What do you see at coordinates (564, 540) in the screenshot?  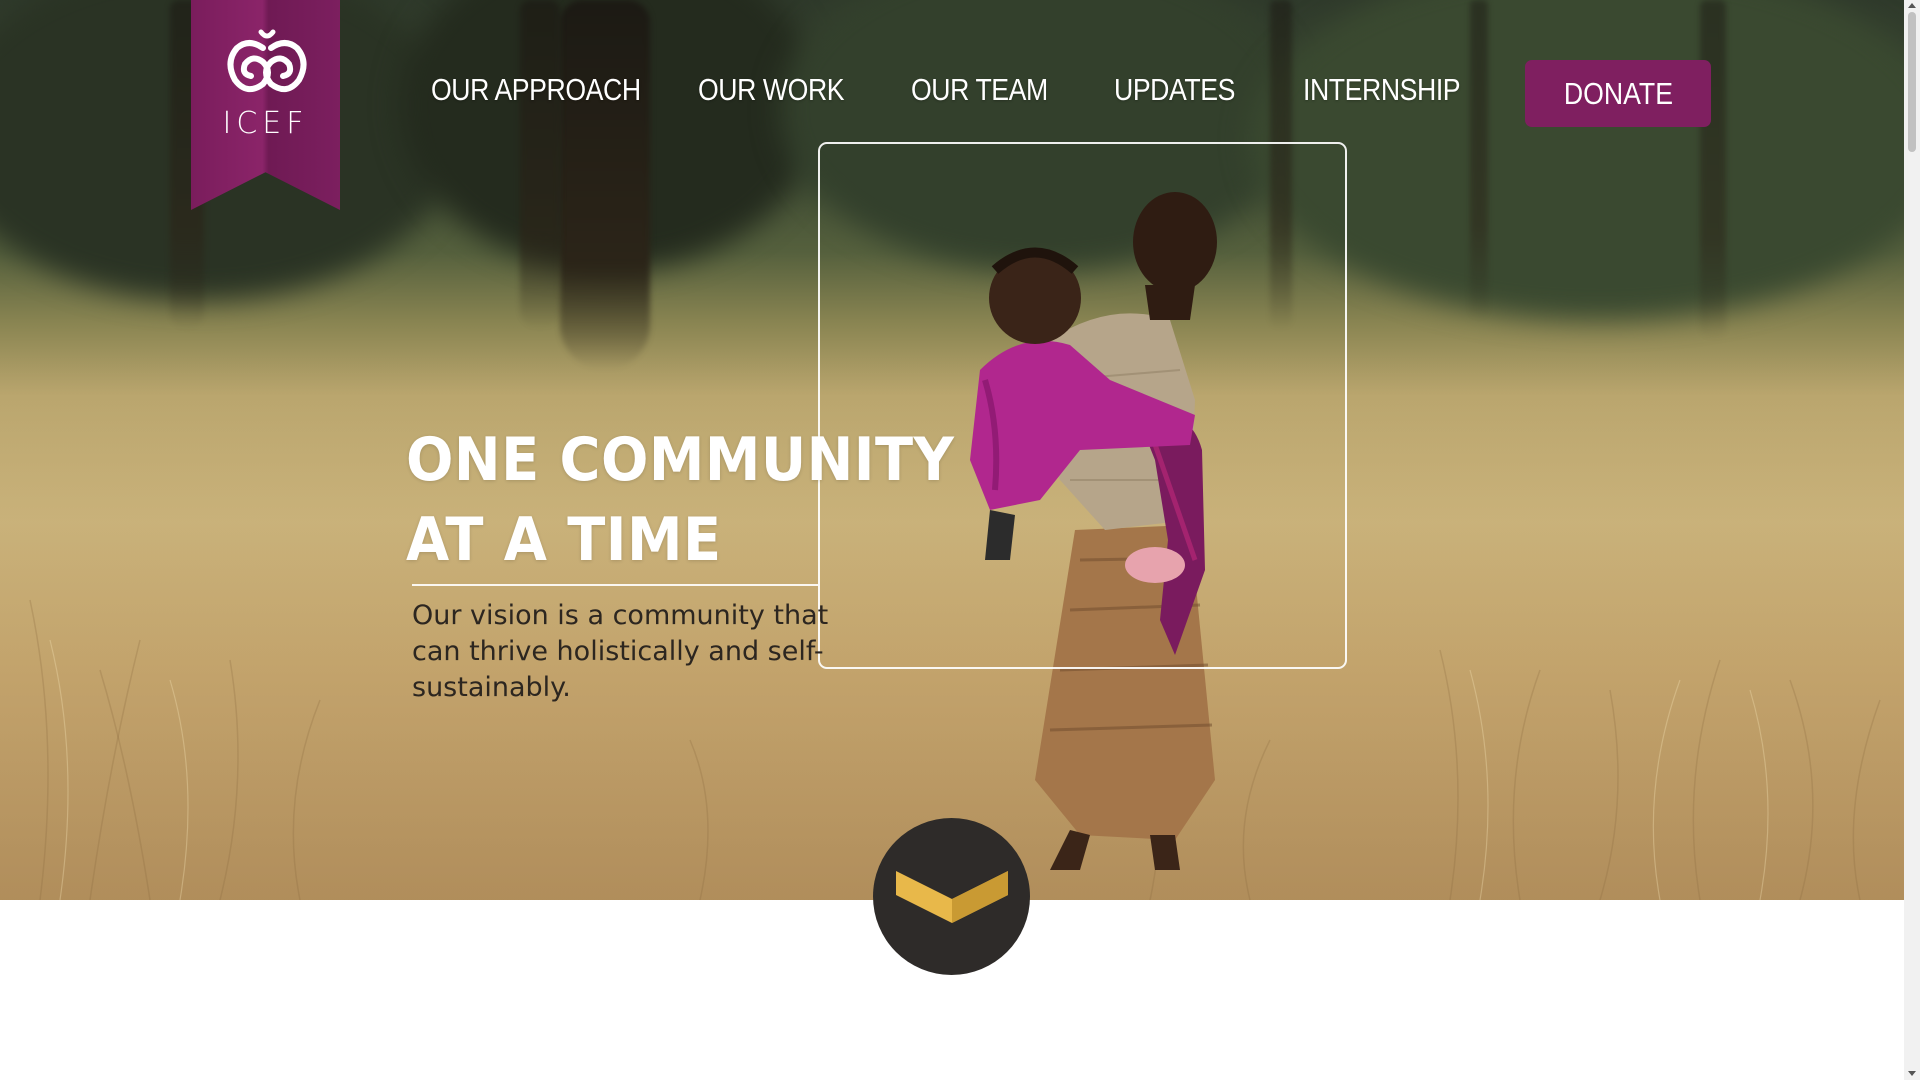 I see `headline-line-2: AT A TIME` at bounding box center [564, 540].